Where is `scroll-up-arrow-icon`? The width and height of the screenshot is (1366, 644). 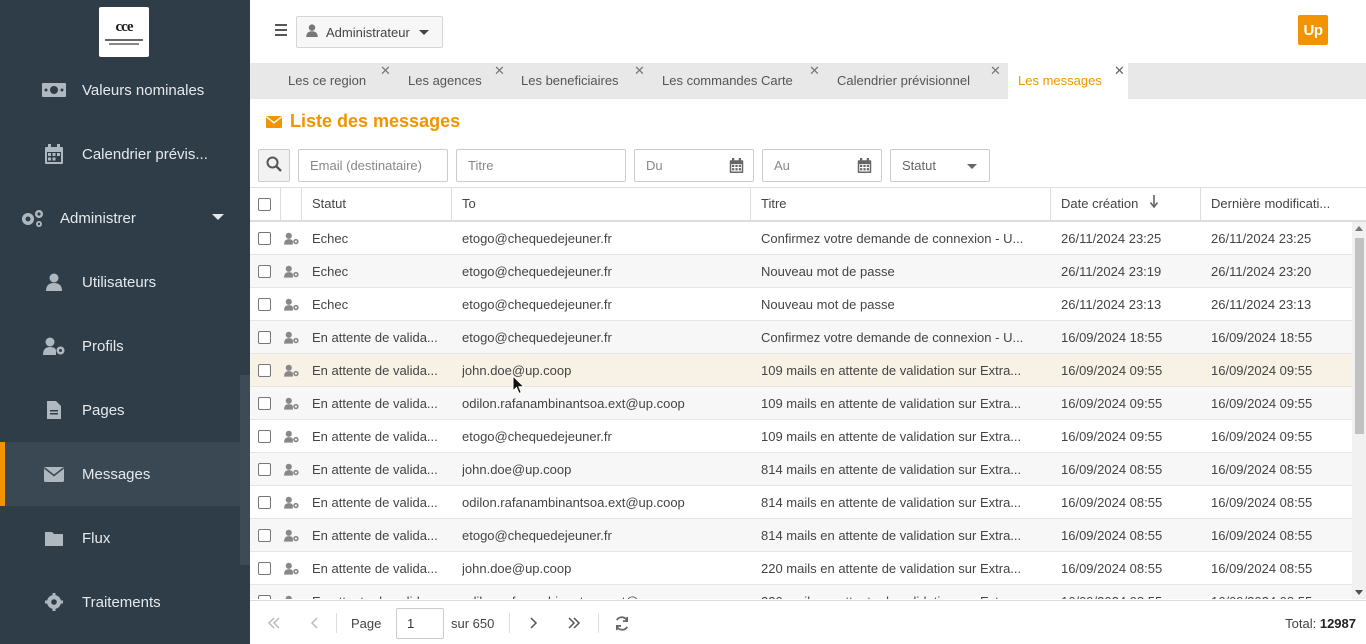 scroll-up-arrow-icon is located at coordinates (1359, 228).